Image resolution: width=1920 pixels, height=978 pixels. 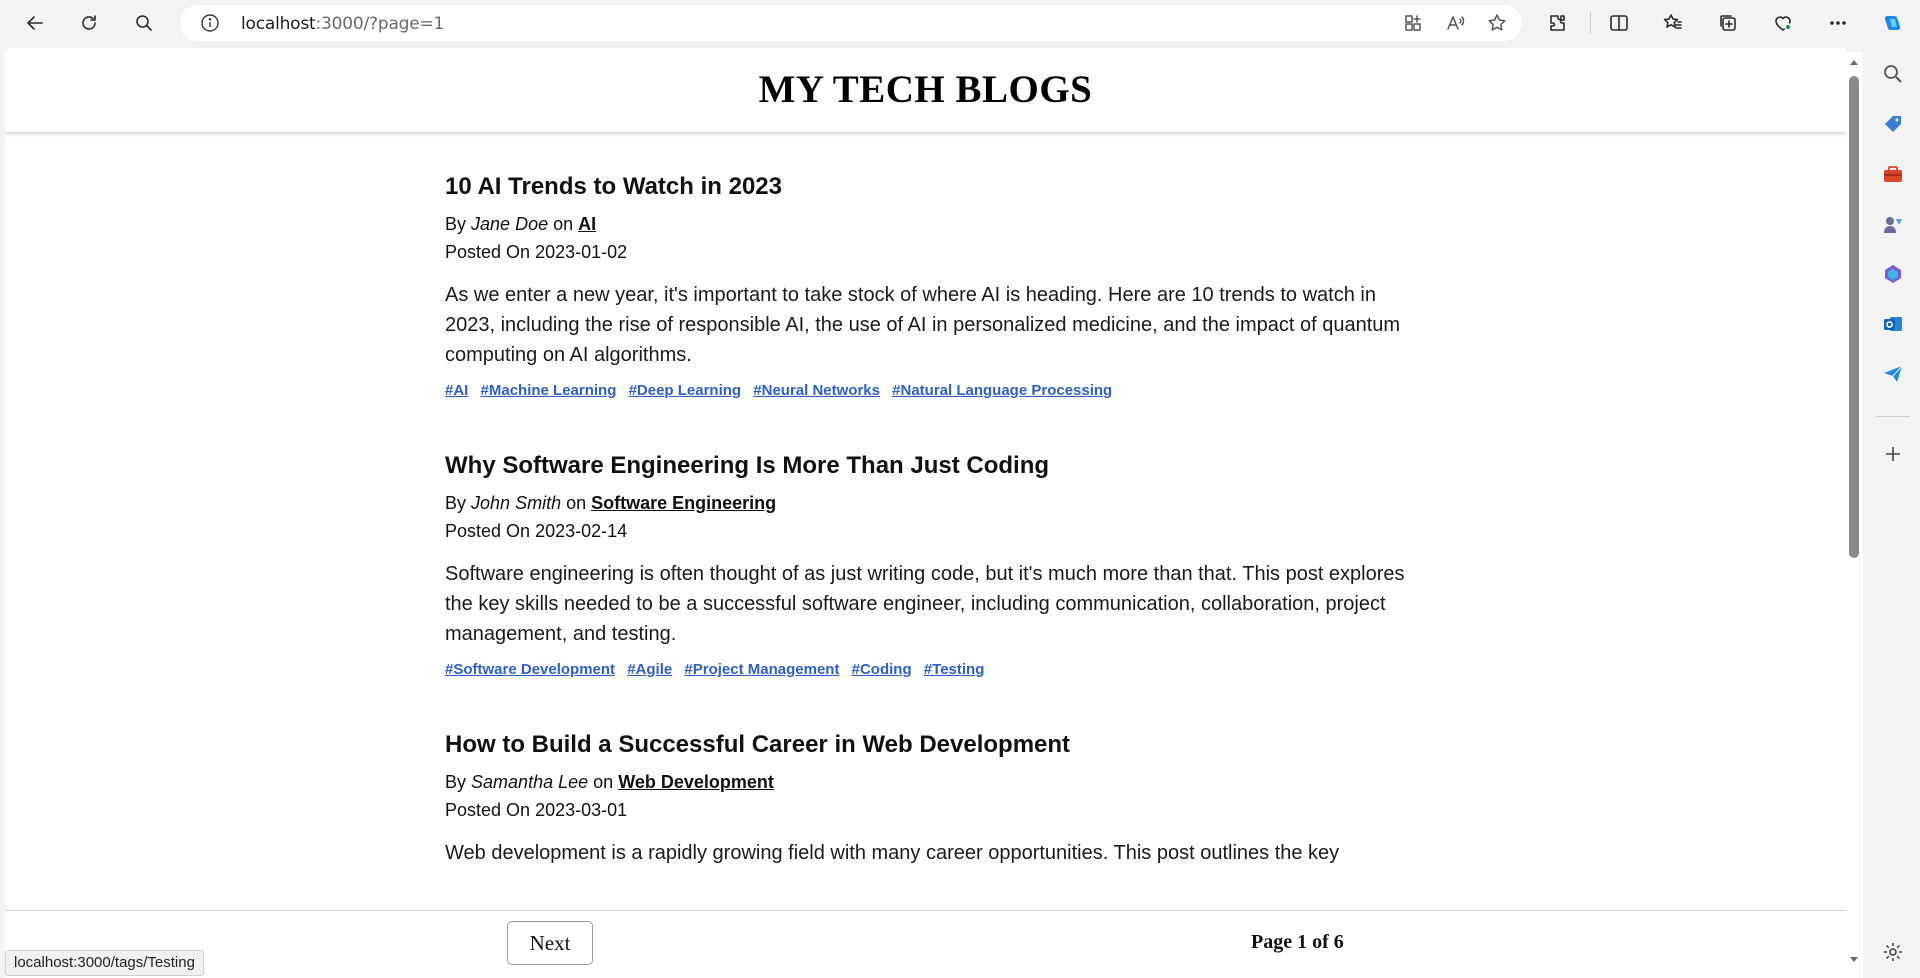 What do you see at coordinates (144, 23) in the screenshot?
I see `search-icon` at bounding box center [144, 23].